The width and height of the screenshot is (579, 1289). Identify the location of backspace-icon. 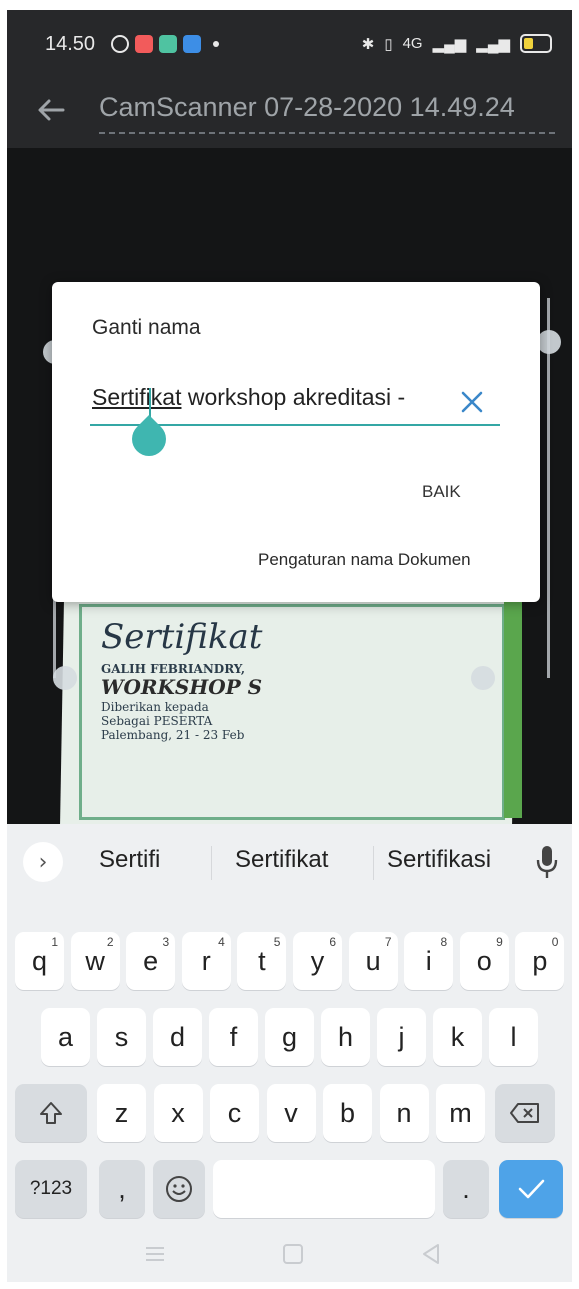
(524, 1113).